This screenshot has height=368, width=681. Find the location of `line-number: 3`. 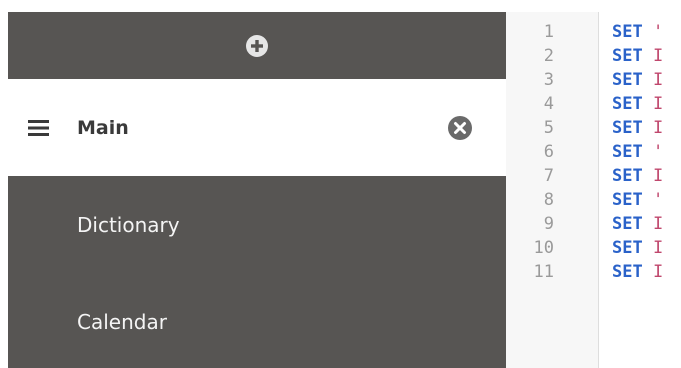

line-number: 3 is located at coordinates (548, 80).